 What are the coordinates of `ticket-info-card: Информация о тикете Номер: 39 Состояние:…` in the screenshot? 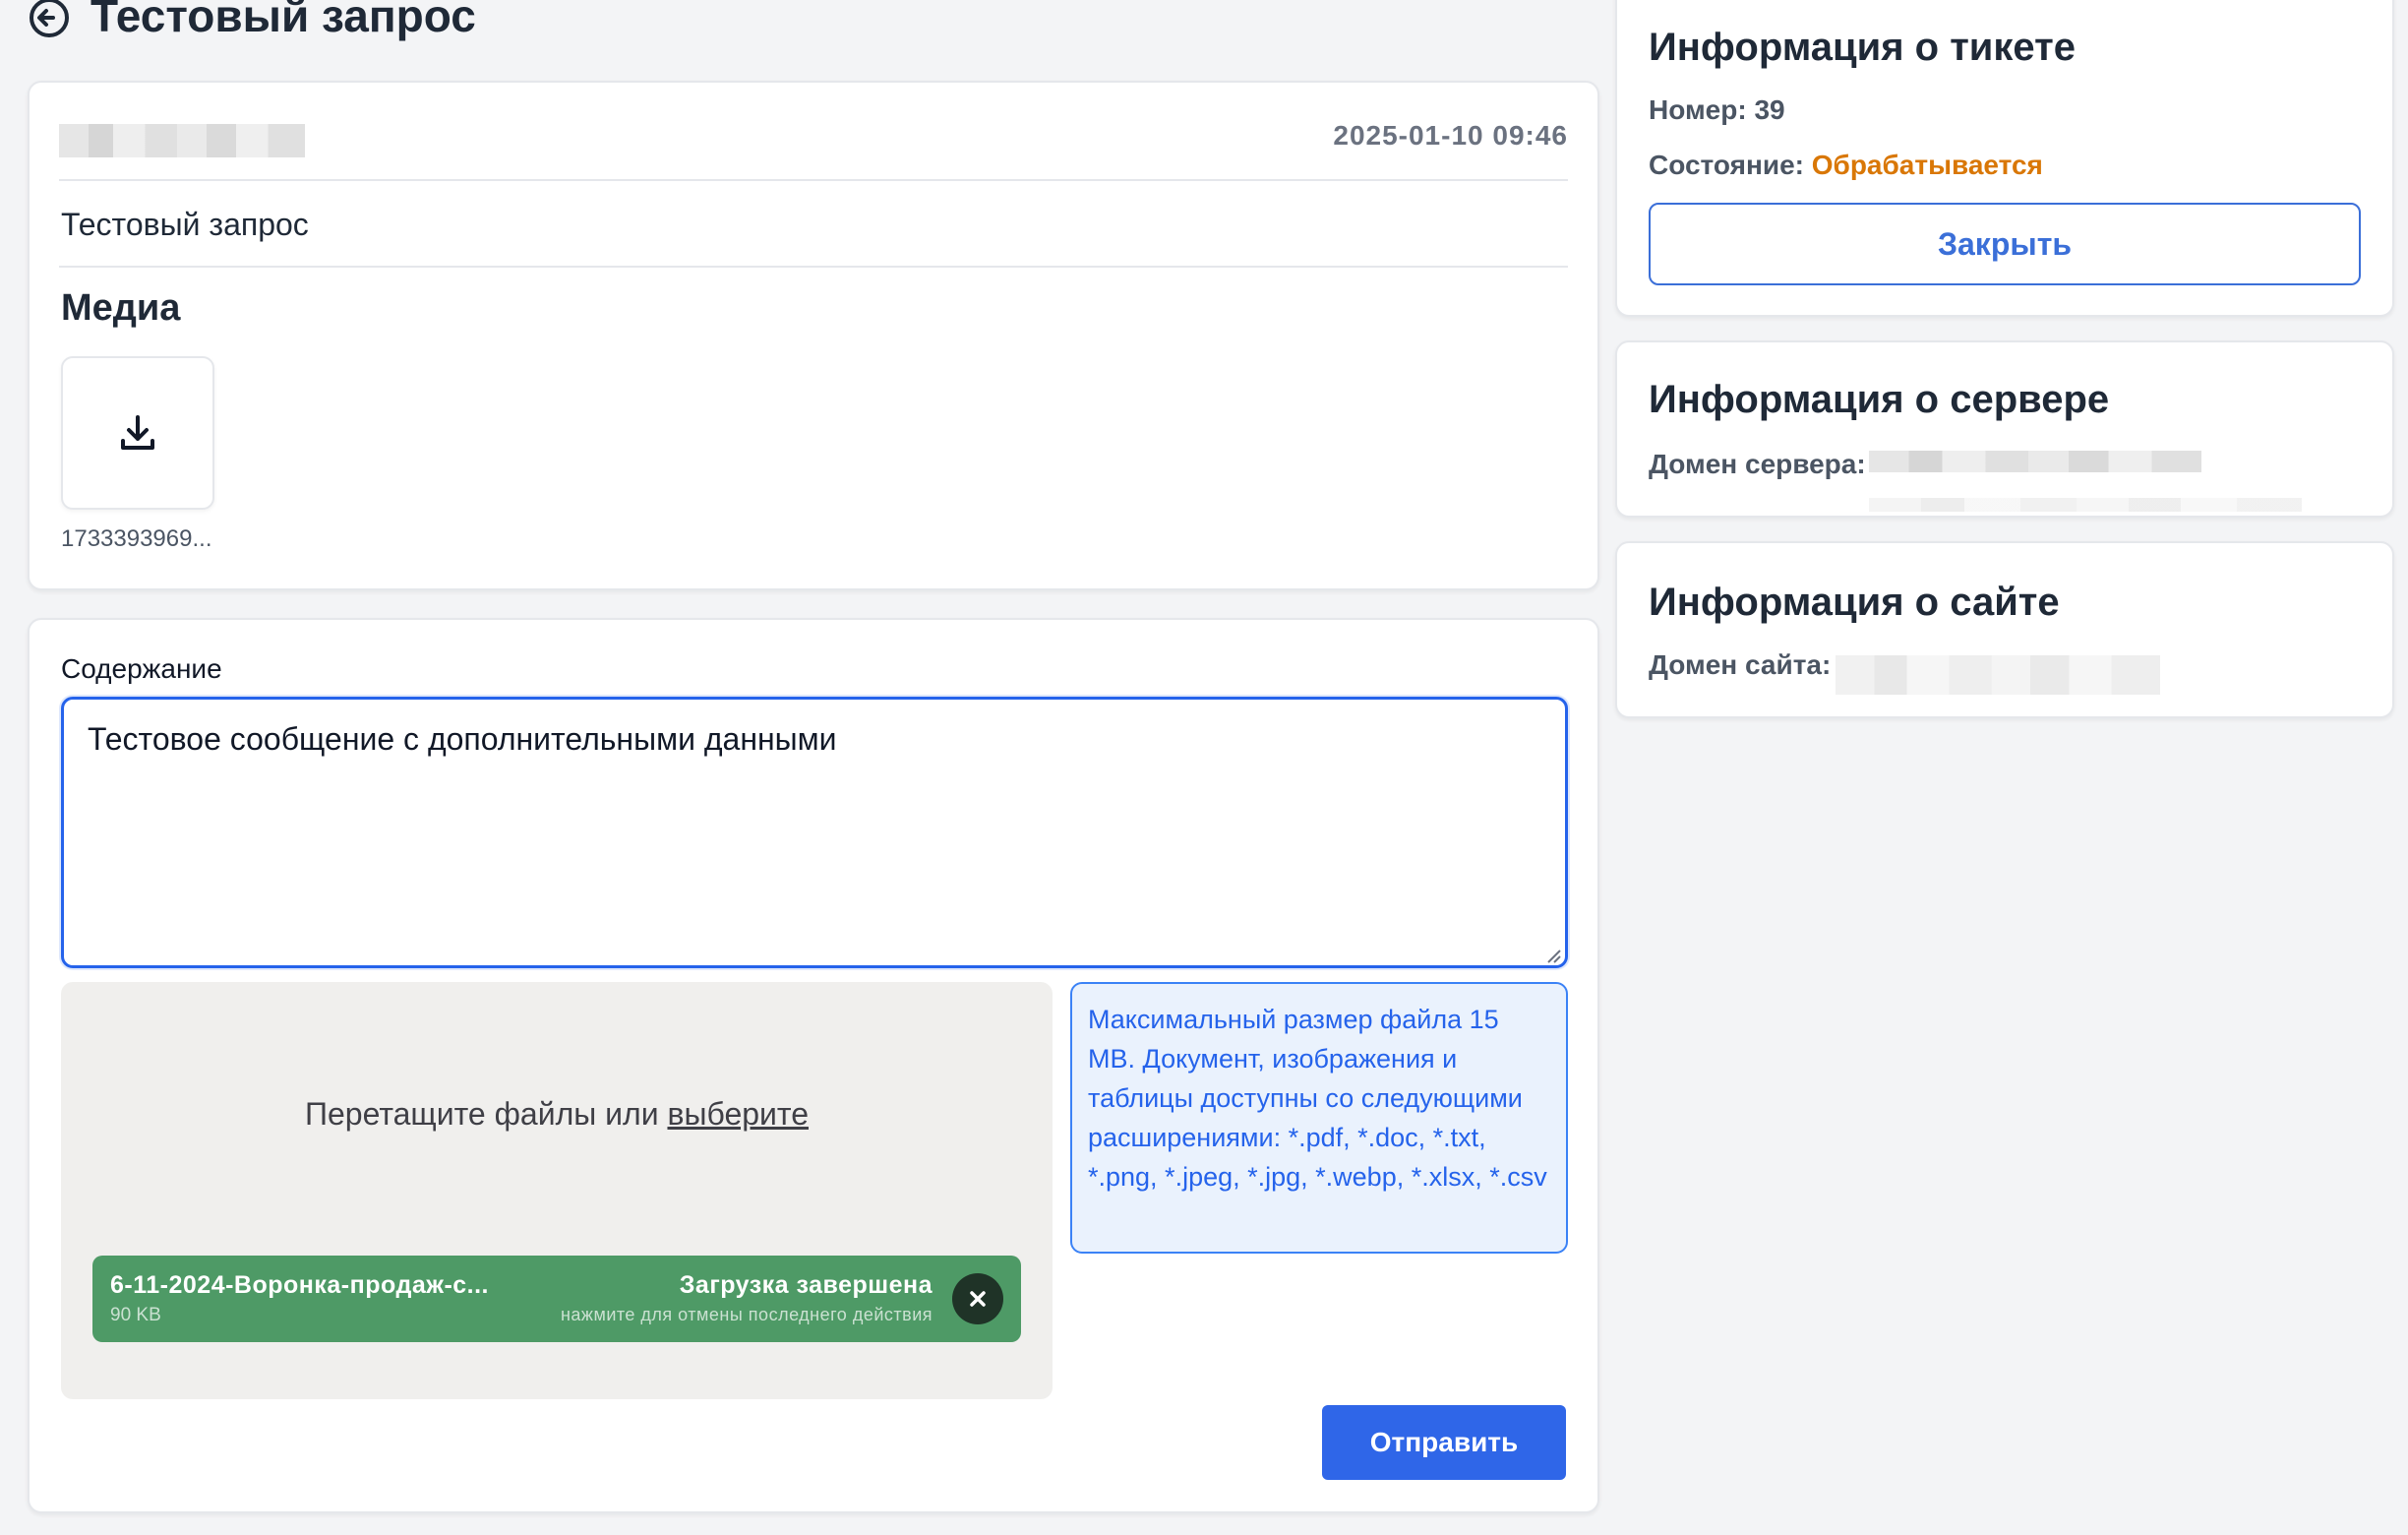 It's located at (2004, 158).